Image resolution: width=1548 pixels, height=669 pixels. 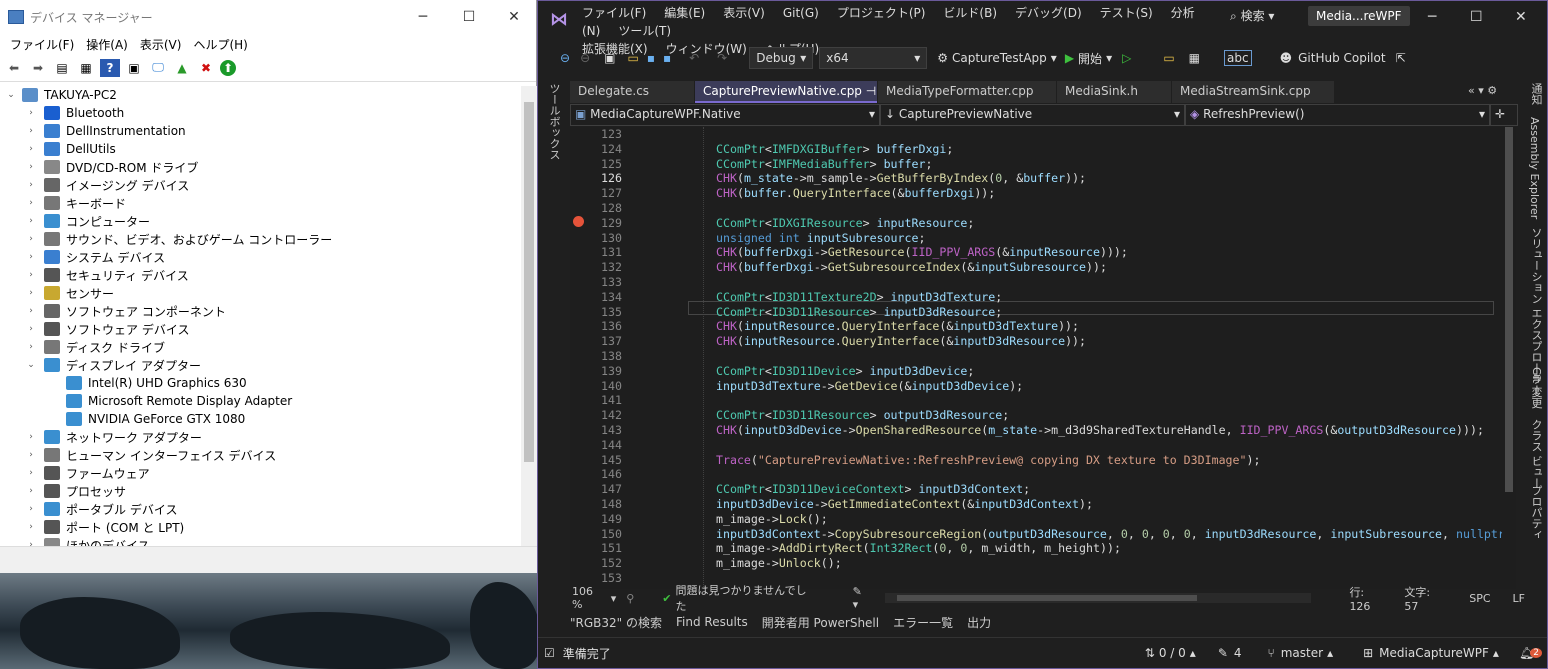 I want to click on collapse-icon: ⌄, so click(x=31, y=365).